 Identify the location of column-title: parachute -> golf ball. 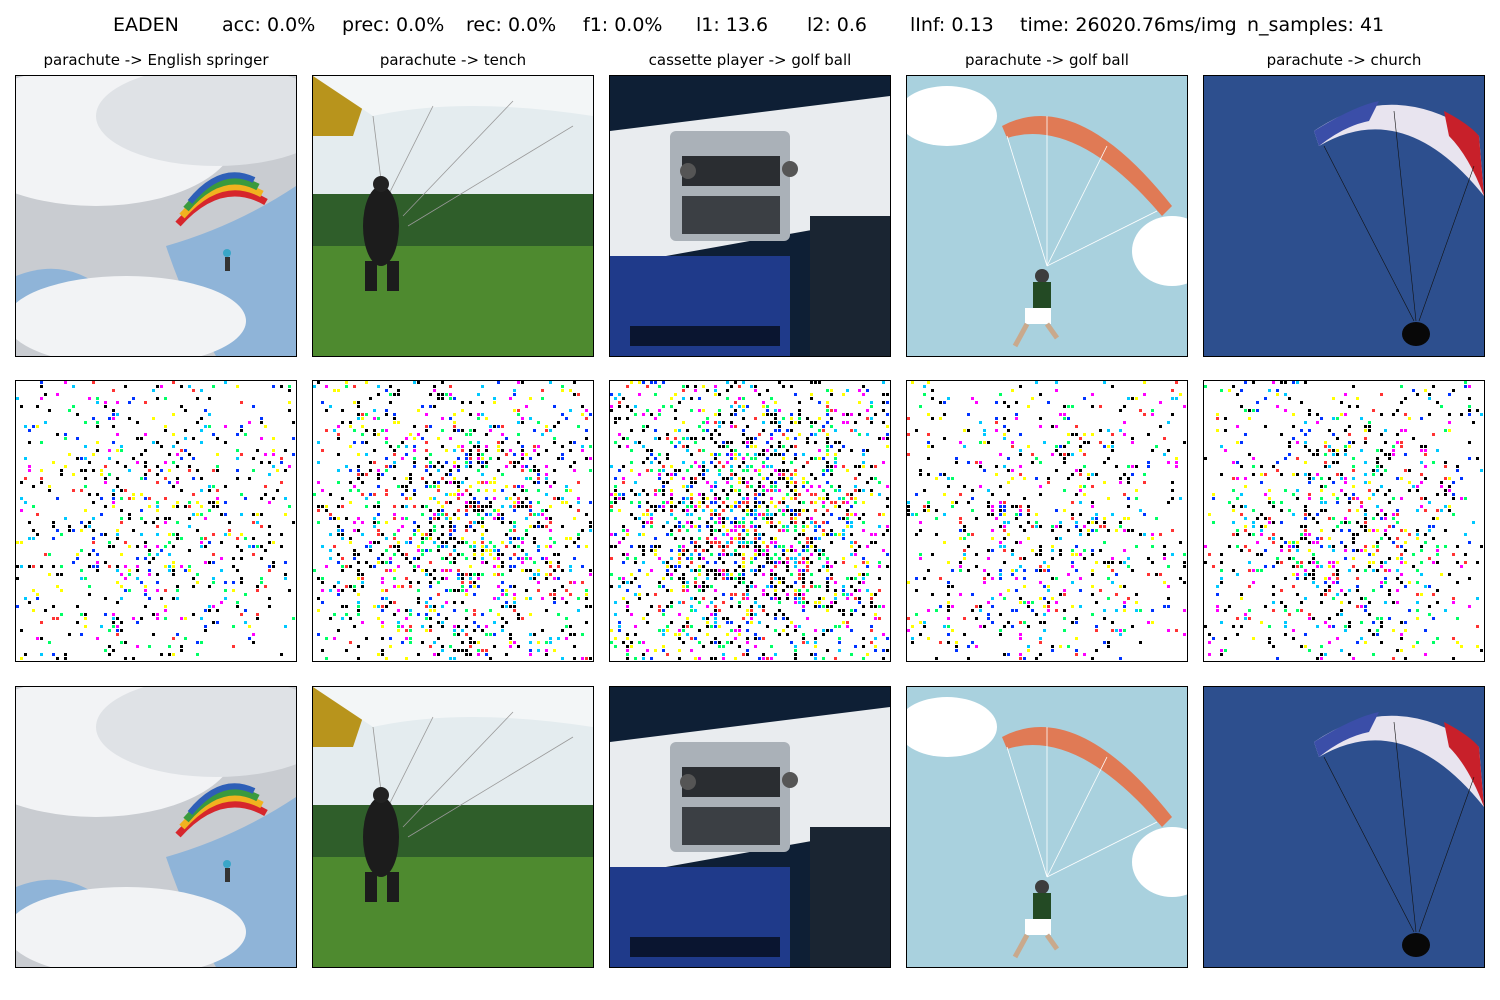
(1047, 60).